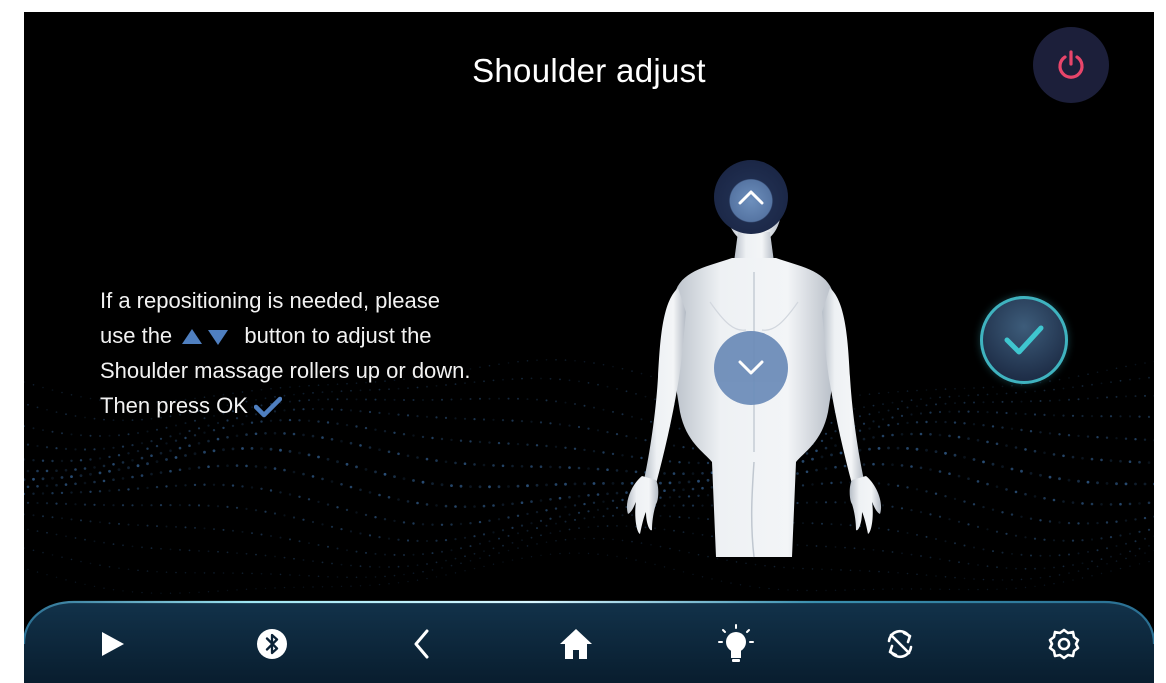  I want to click on roller-down-button, so click(751, 368).